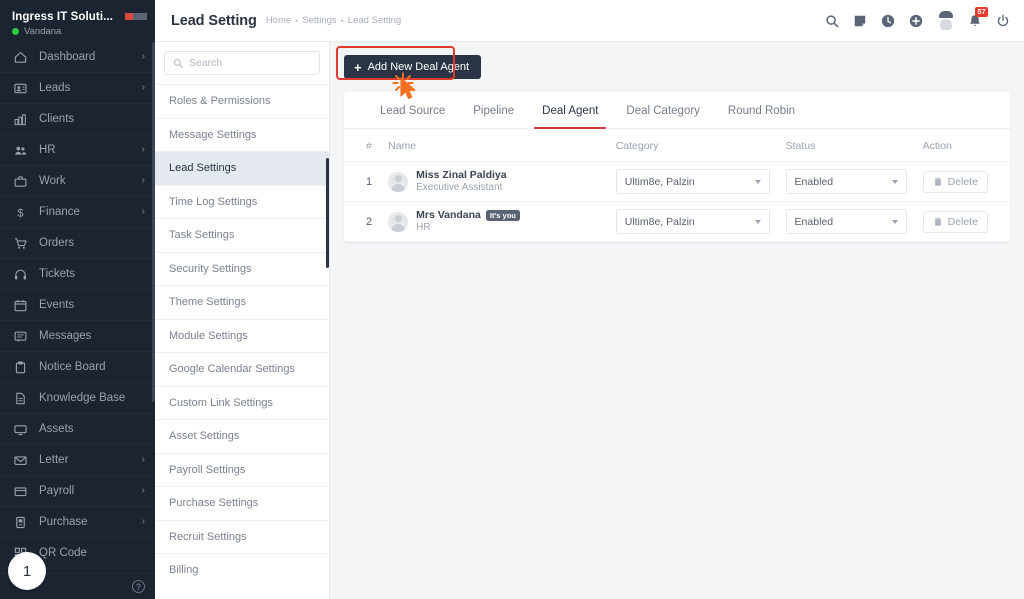 Image resolution: width=1024 pixels, height=599 pixels. Describe the element at coordinates (663, 111) in the screenshot. I see `tab-label: Deal Category` at that location.